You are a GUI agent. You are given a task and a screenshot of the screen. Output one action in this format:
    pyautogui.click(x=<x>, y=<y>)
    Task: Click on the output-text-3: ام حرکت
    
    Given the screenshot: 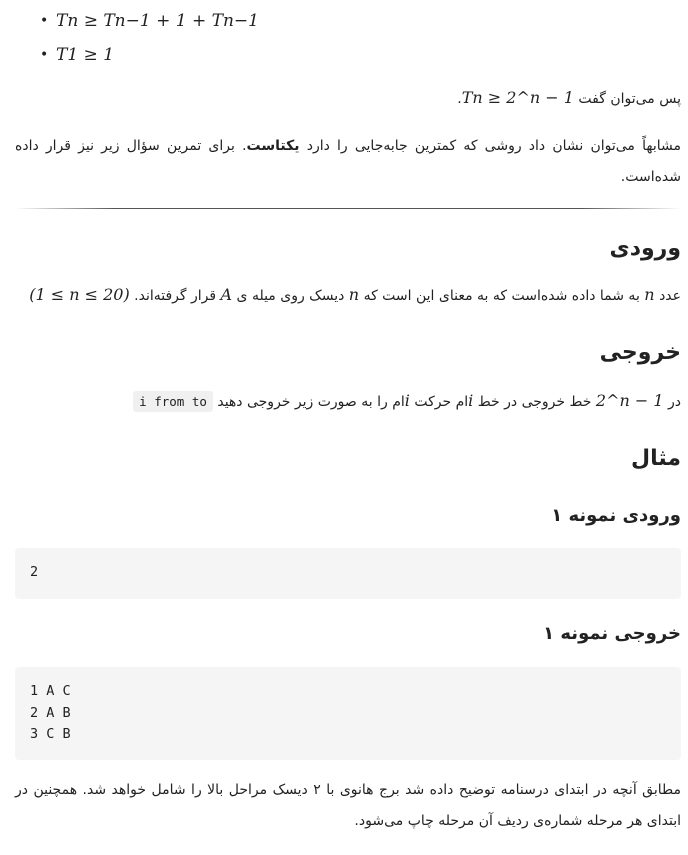 What is the action you would take?
    pyautogui.click(x=441, y=402)
    